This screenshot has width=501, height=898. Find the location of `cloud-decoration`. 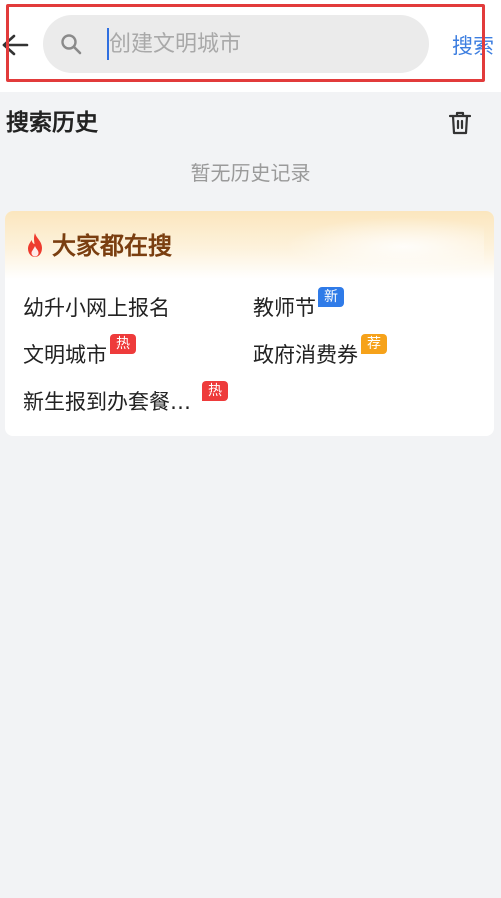

cloud-decoration is located at coordinates (384, 244).